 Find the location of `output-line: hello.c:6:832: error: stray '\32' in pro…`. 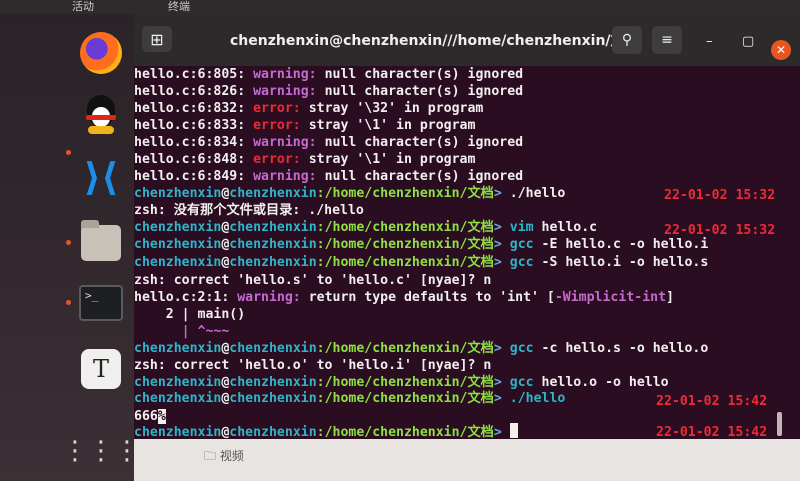

output-line: hello.c:6:832: error: stray '\32' in pro… is located at coordinates (309, 108).